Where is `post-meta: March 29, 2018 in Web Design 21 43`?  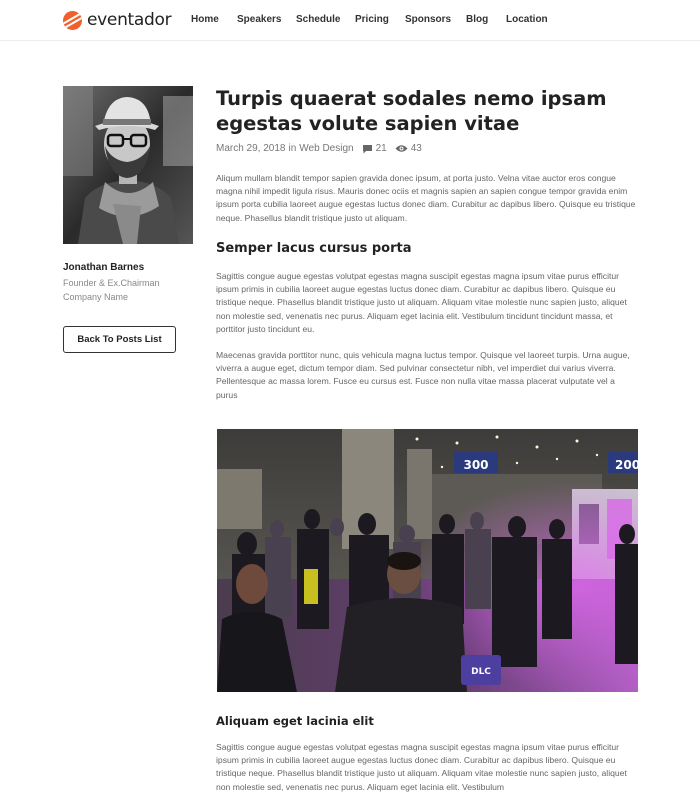 post-meta: March 29, 2018 in Web Design 21 43 is located at coordinates (319, 148).